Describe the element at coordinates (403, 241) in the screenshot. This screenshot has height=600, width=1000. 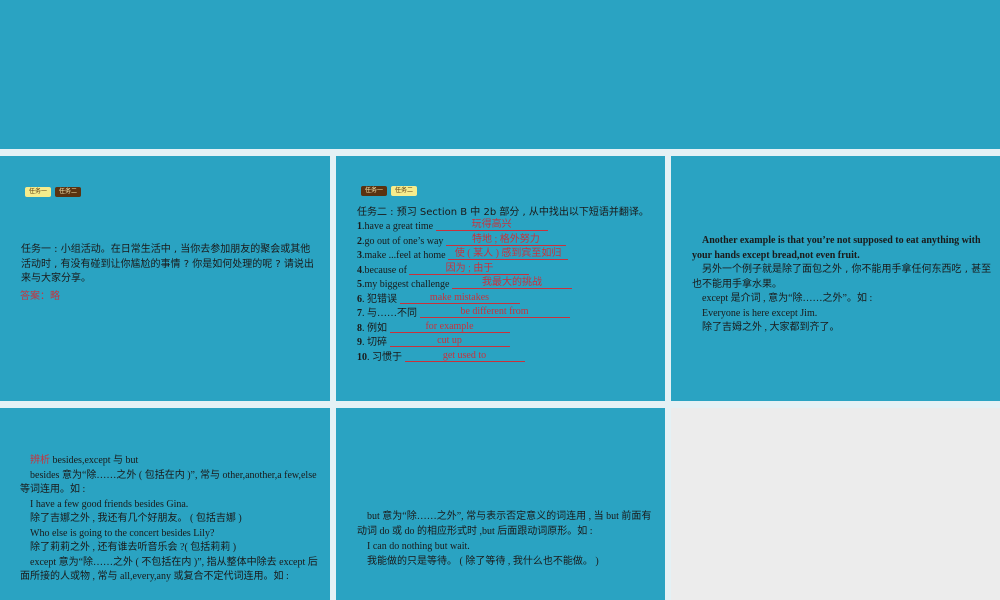
I see `phrase-prompt: .go out of one’s way` at that location.